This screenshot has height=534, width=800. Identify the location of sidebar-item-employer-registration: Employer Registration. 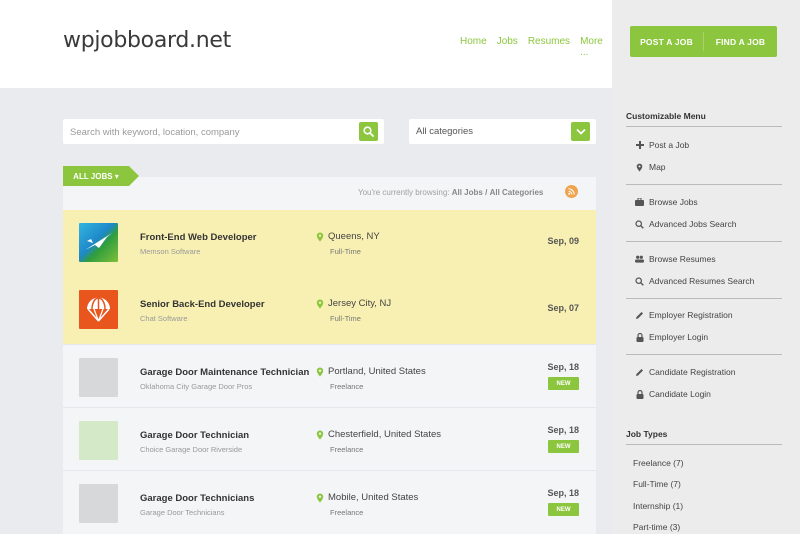
(684, 315).